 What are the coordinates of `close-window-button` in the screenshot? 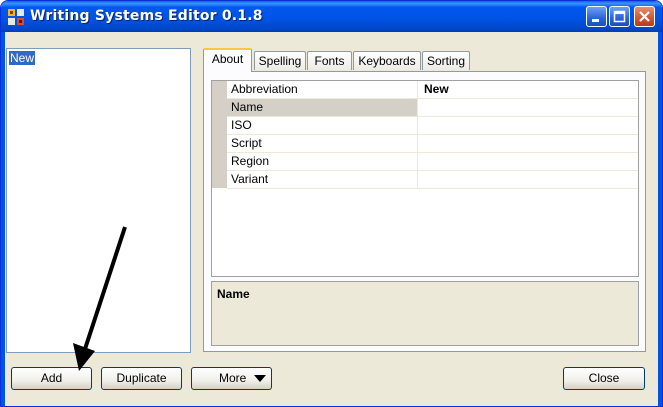 It's located at (644, 16).